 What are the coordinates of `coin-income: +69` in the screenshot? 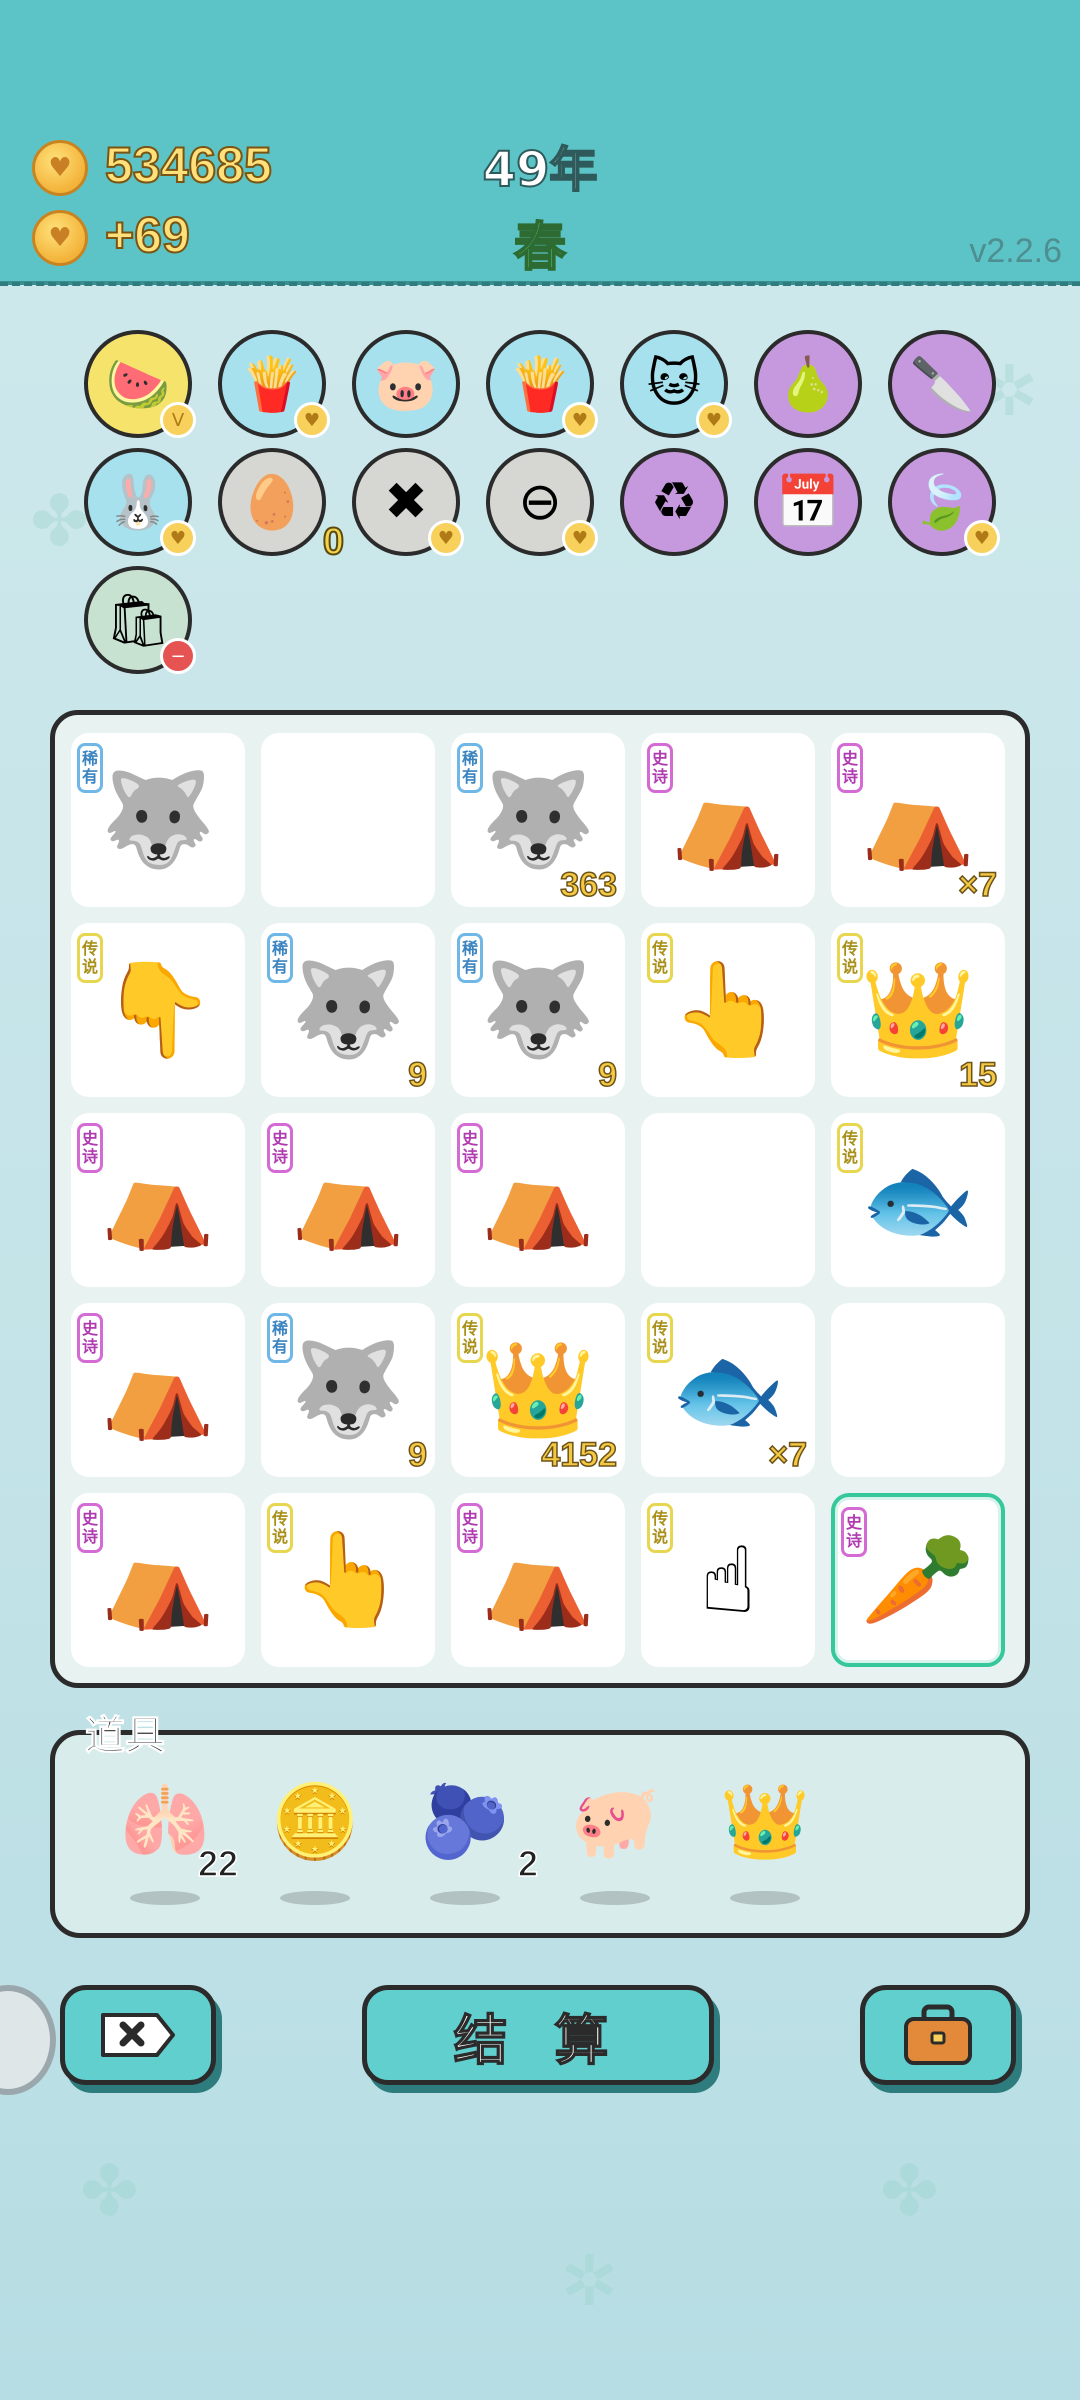 It's located at (147, 235).